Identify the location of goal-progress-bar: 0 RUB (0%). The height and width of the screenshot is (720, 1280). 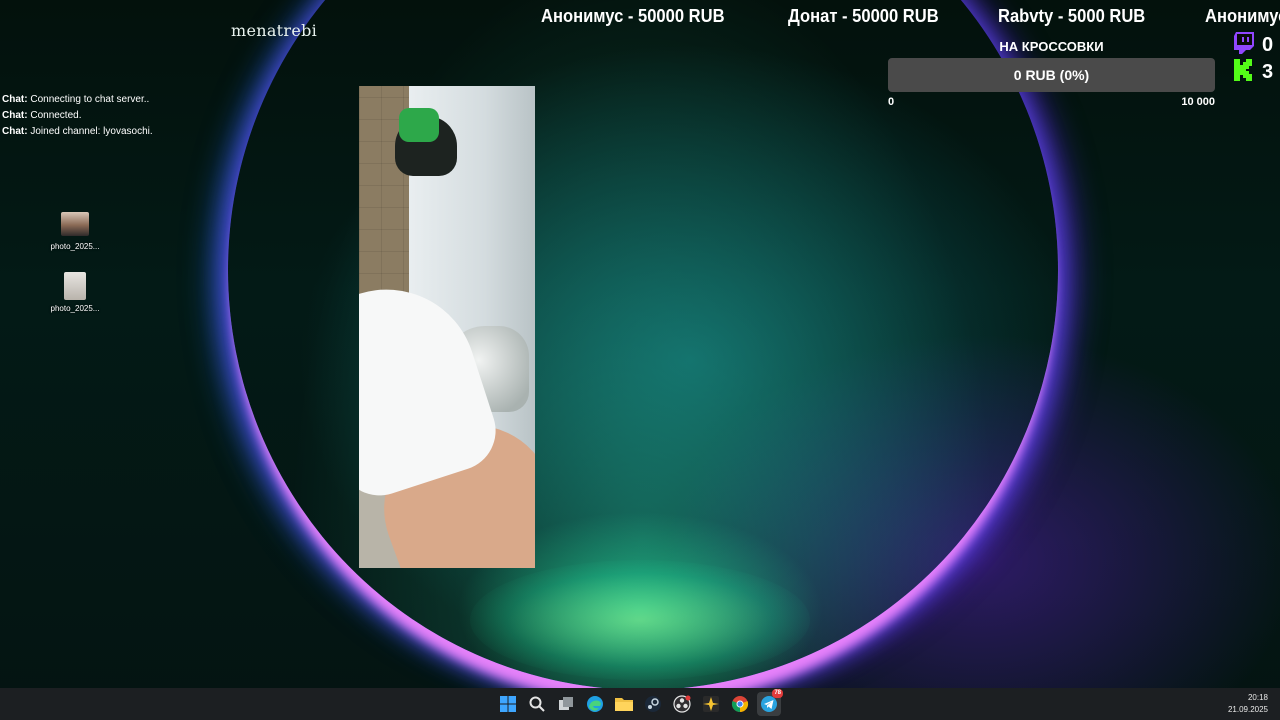
(1051, 75).